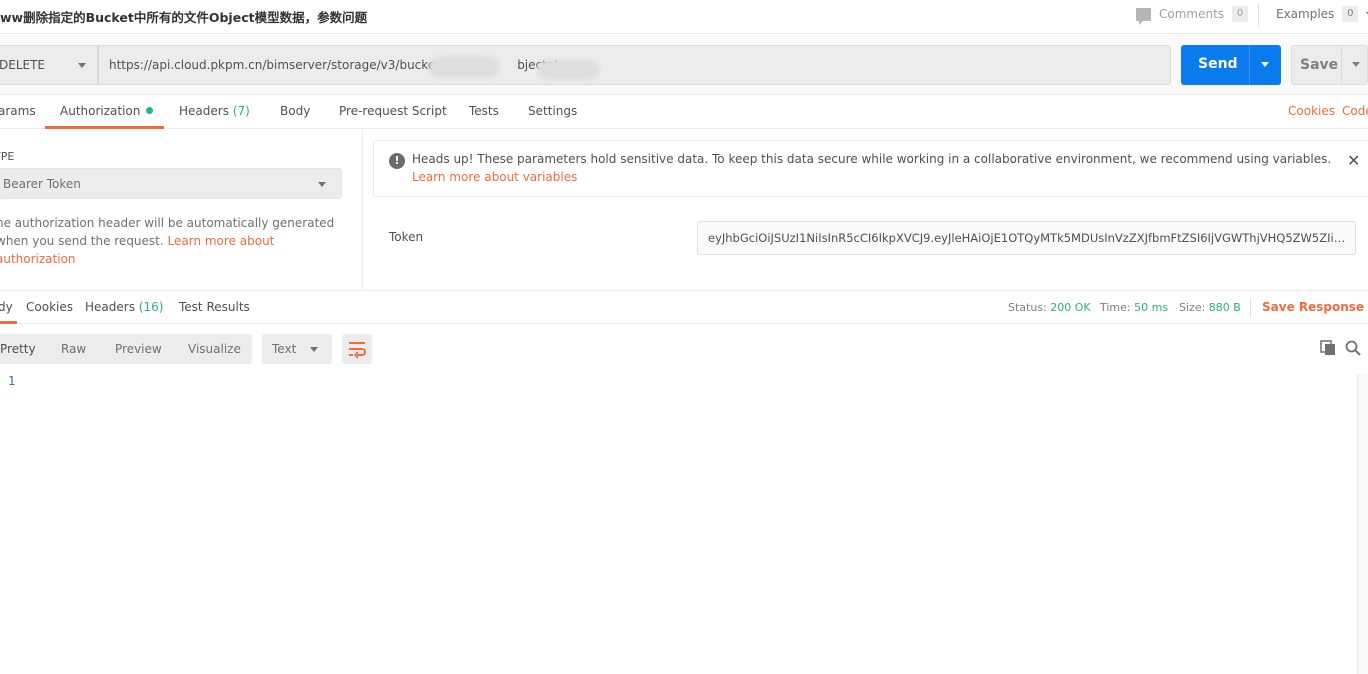 The width and height of the screenshot is (1368, 674). I want to click on method-select: DELETE, so click(49, 65).